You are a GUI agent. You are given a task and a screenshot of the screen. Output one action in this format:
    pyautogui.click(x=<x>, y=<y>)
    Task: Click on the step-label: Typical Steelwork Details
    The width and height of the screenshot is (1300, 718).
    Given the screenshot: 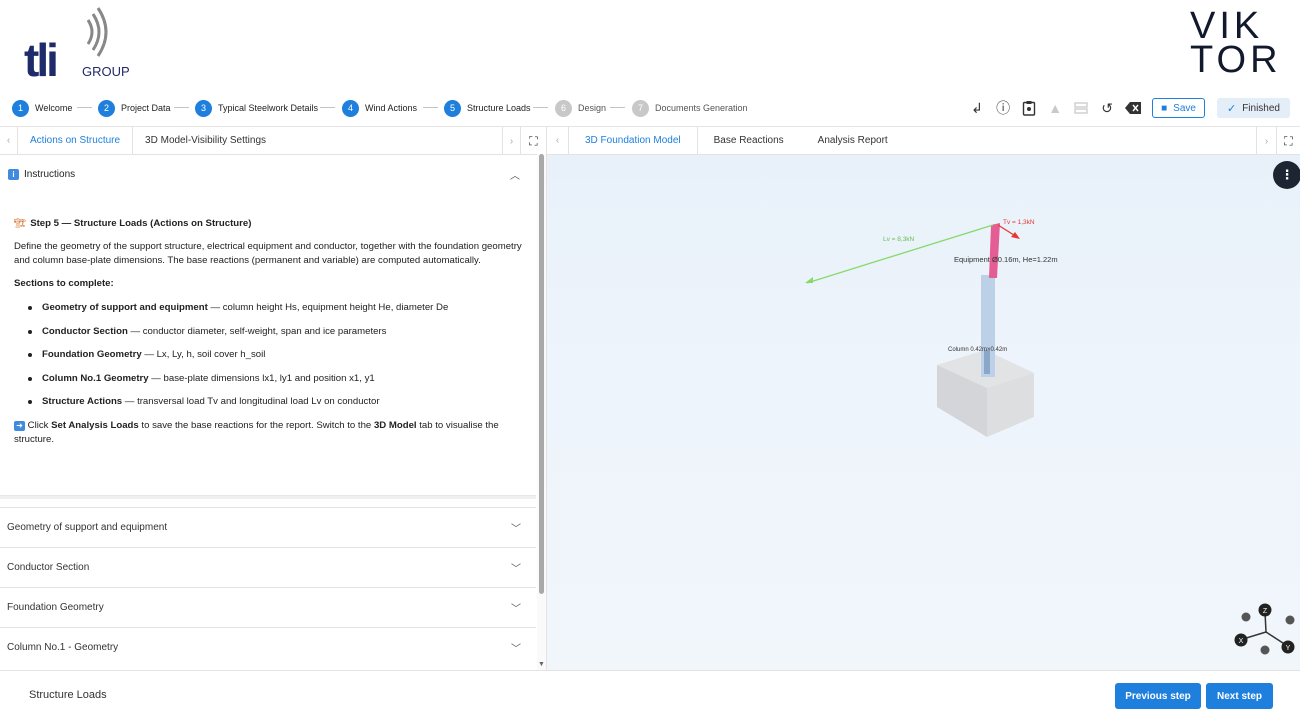 What is the action you would take?
    pyautogui.click(x=268, y=108)
    